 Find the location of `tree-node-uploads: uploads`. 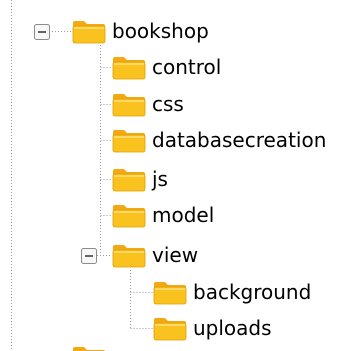

tree-node-uploads: uploads is located at coordinates (212, 328).